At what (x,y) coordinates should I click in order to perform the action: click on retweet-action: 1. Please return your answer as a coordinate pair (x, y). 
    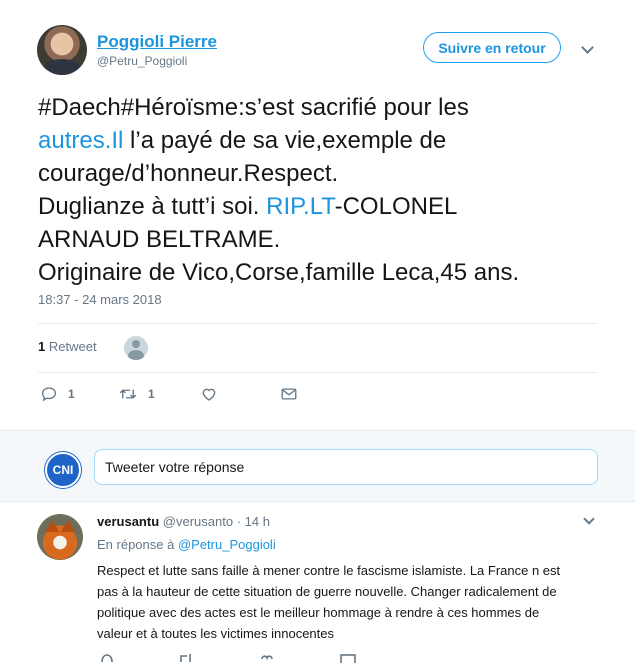
    Looking at the image, I should click on (136, 394).